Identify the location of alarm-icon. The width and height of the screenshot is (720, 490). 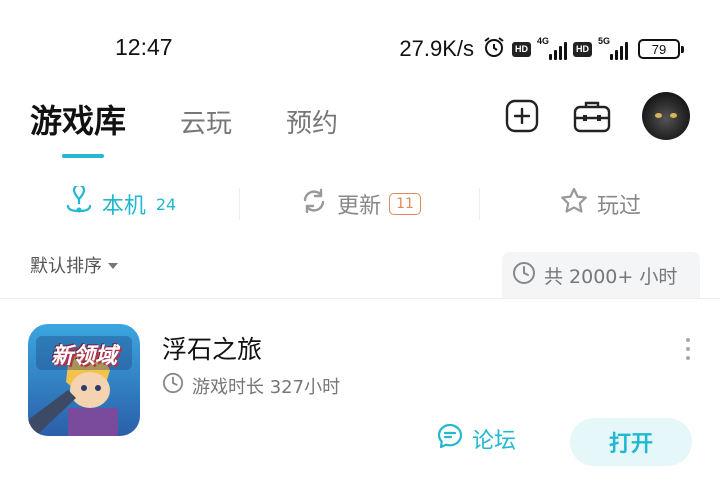
(494, 49).